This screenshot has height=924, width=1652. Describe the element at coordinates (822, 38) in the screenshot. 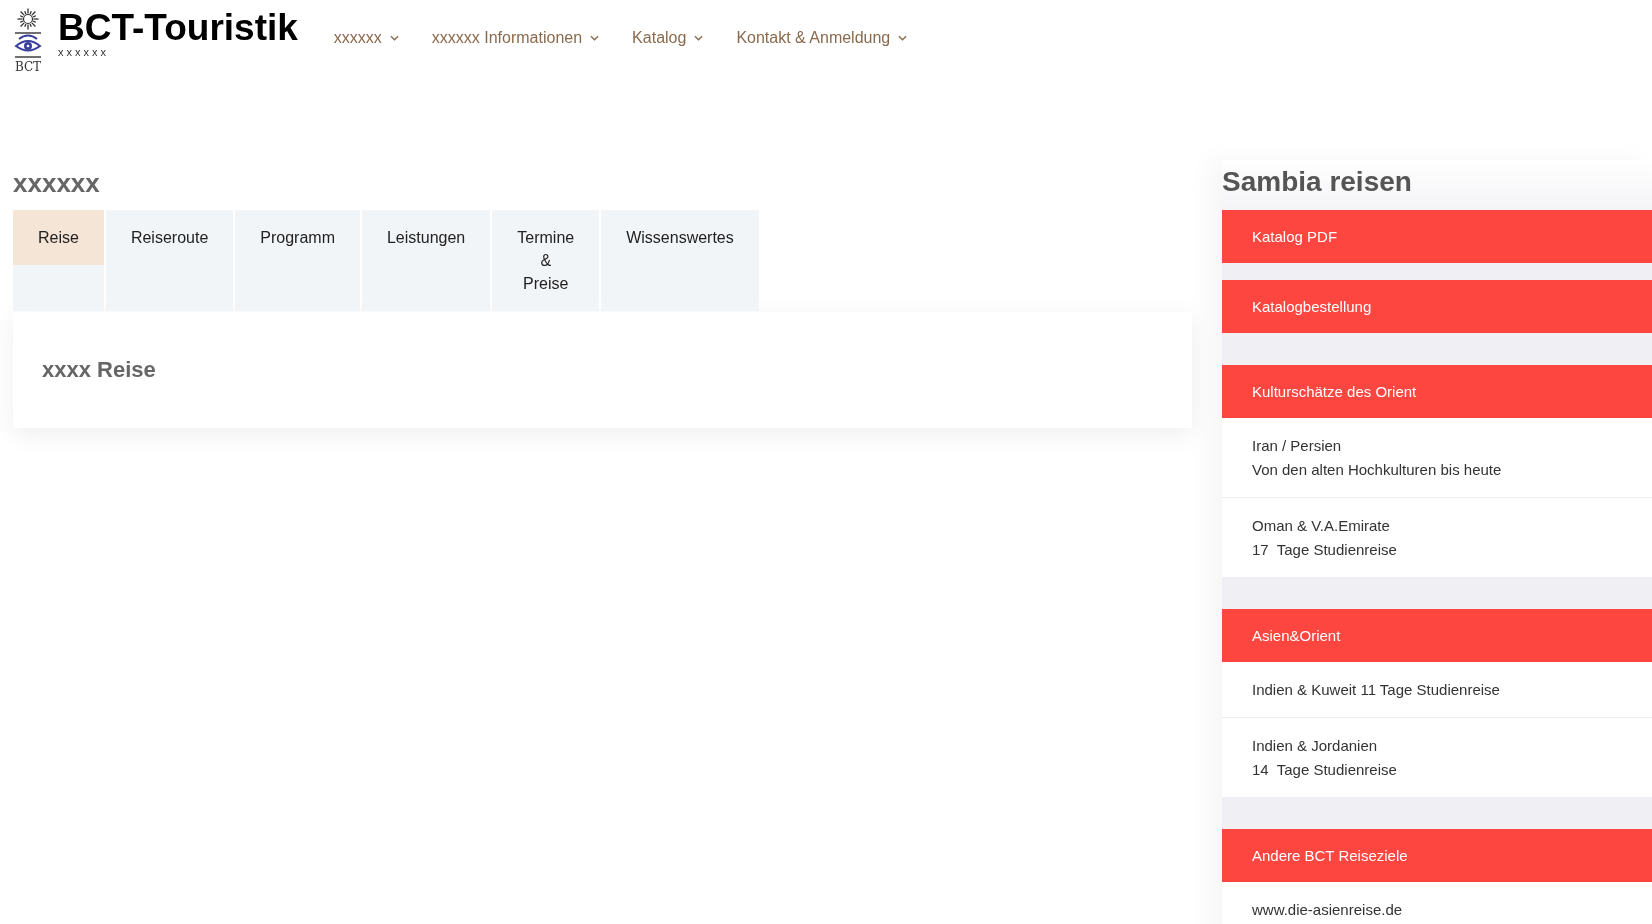

I see `nav-menu-item: Kontakt & Anmeldung` at that location.